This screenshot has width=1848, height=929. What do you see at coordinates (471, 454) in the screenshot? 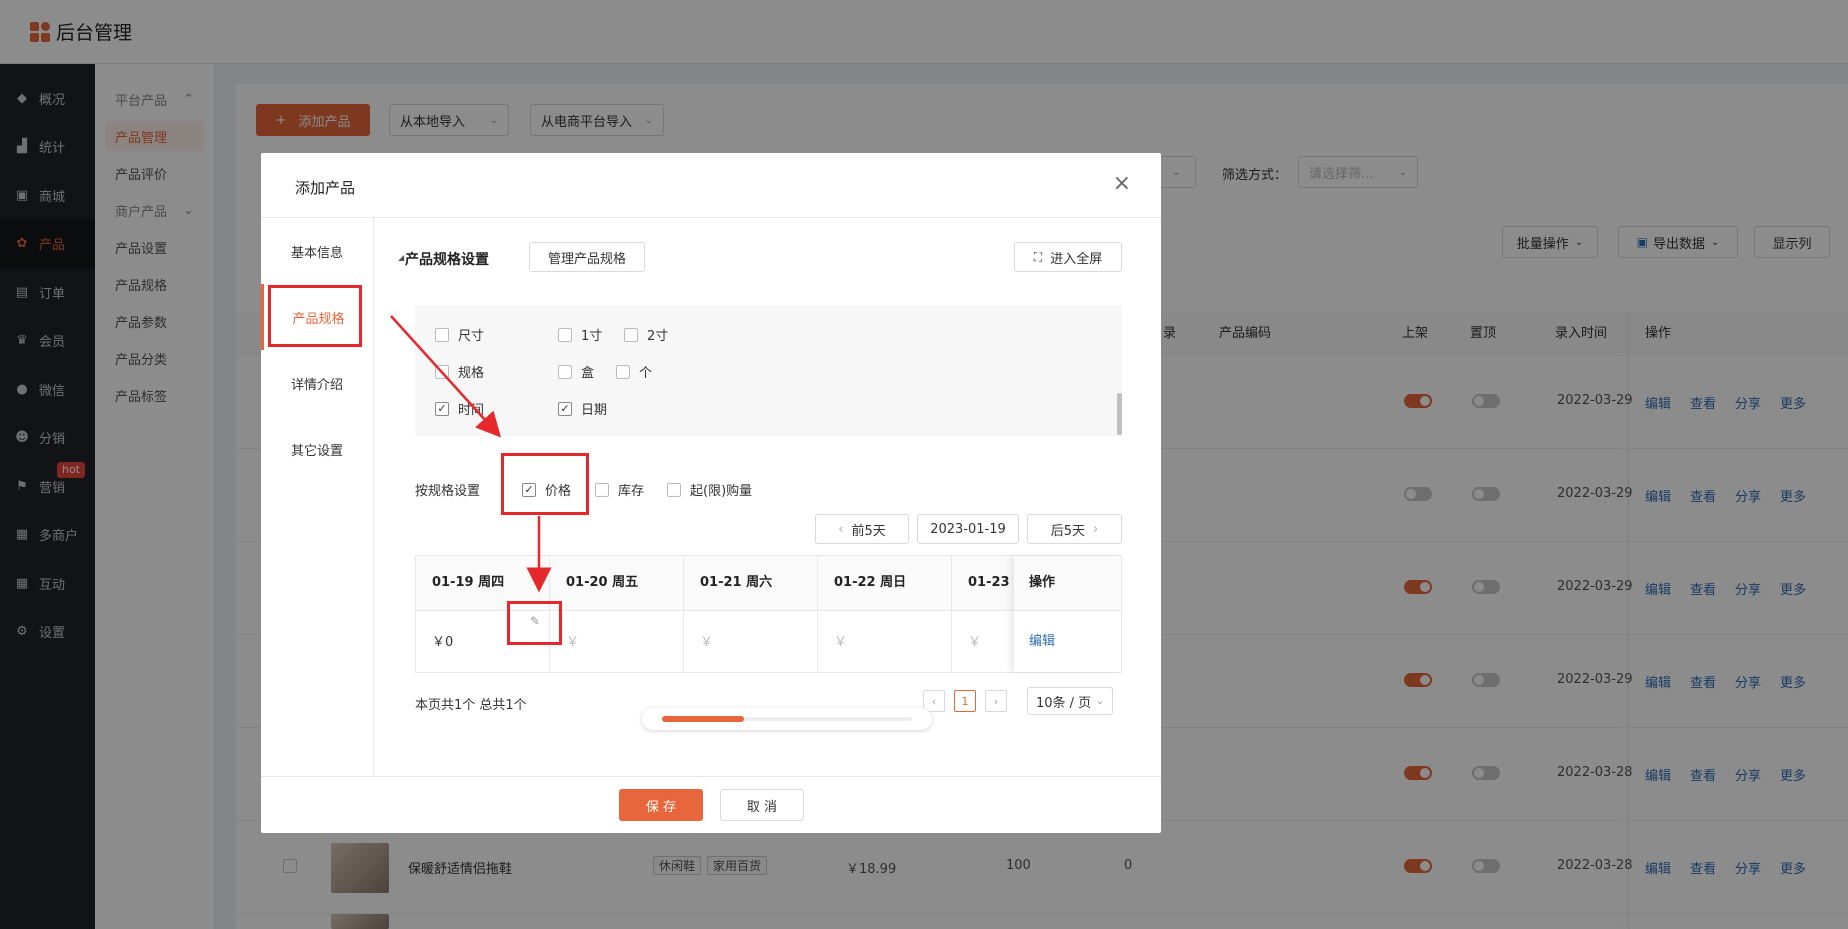
I see `annotation-arrows` at bounding box center [471, 454].